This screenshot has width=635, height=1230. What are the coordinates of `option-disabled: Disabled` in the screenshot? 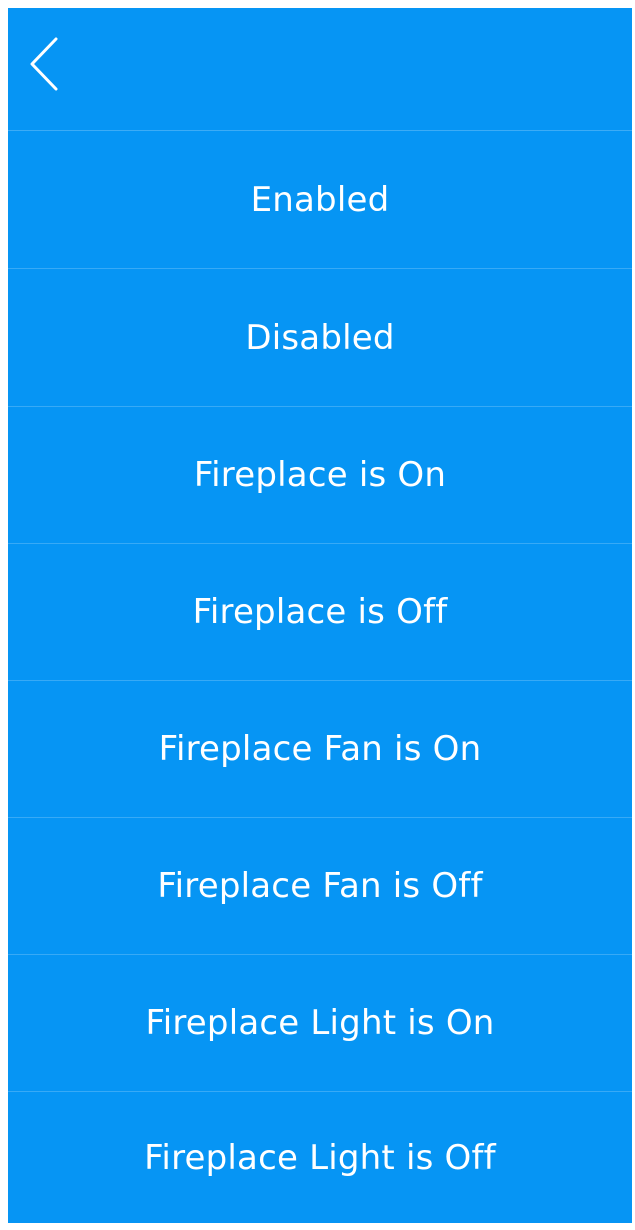 It's located at (320, 338).